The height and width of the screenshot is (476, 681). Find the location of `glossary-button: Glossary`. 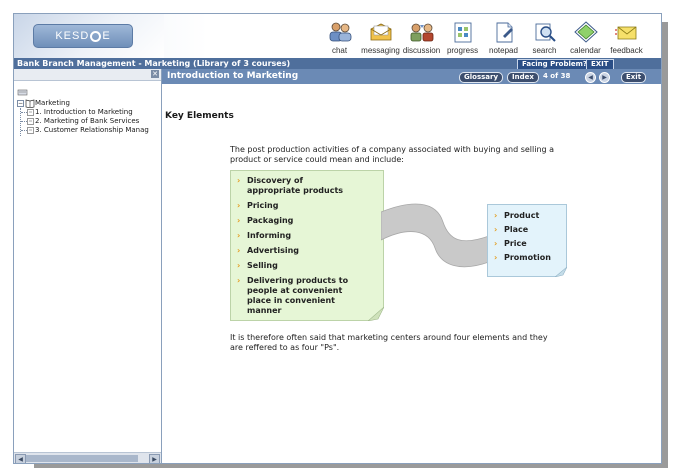

glossary-button: Glossary is located at coordinates (481, 77).